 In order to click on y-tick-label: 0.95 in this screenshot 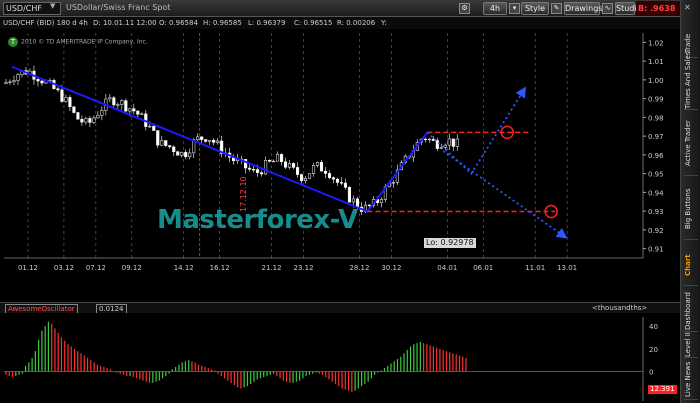, I will do `click(656, 175)`.